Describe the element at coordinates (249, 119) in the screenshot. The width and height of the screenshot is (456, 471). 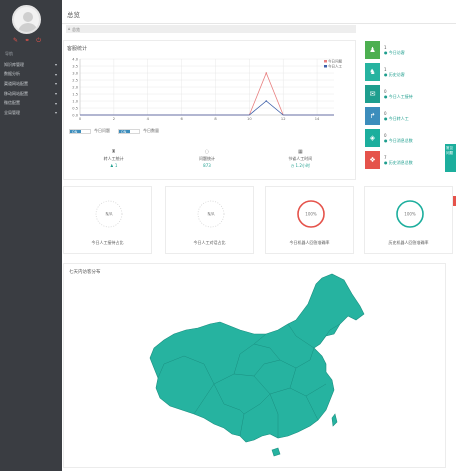
I see `x-tick-label: 10` at that location.